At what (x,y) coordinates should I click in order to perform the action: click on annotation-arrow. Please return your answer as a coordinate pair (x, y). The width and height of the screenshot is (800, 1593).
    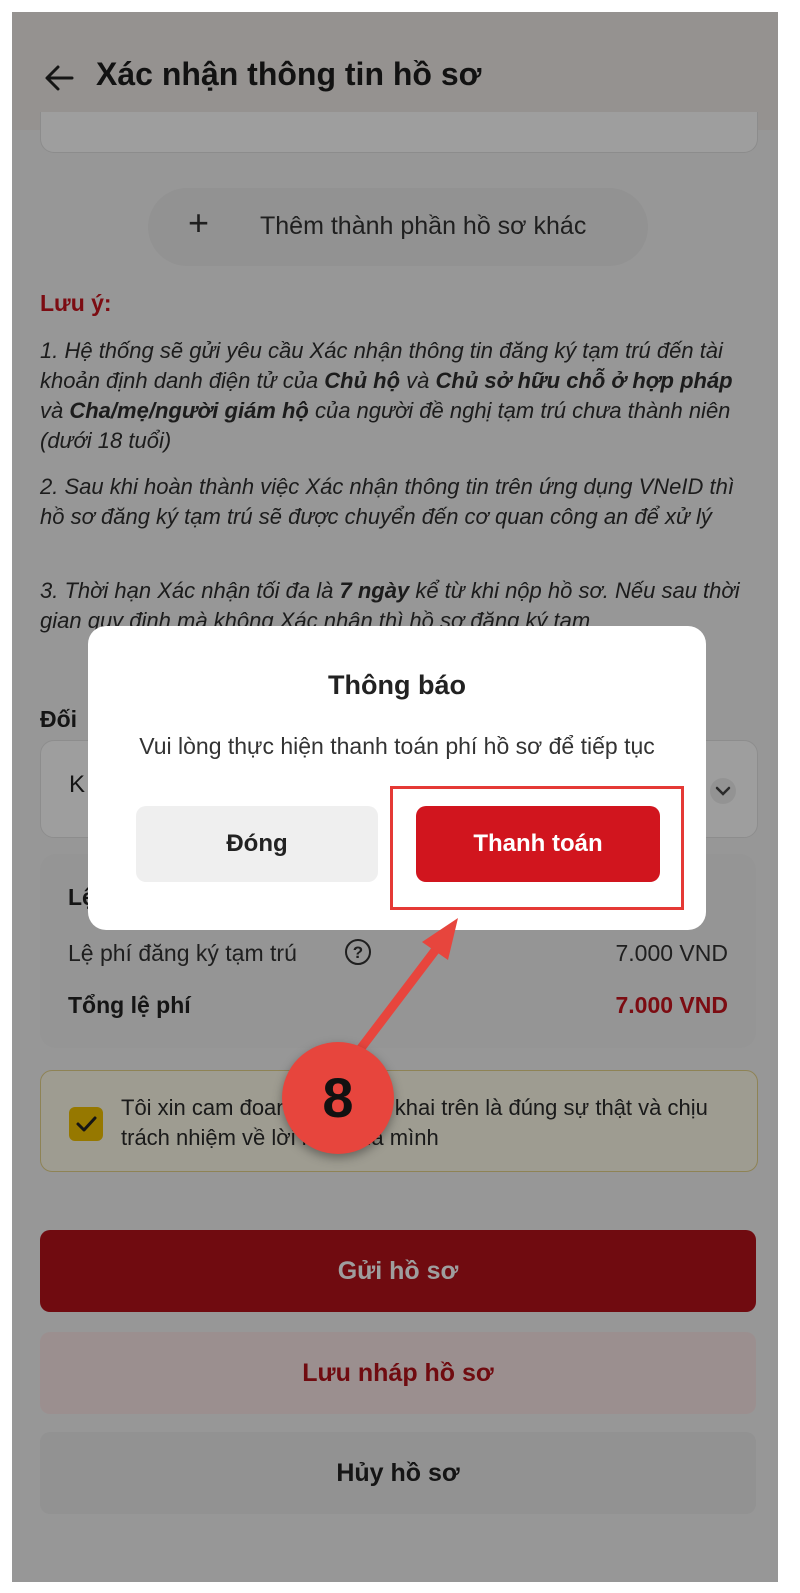
    Looking at the image, I should click on (402, 991).